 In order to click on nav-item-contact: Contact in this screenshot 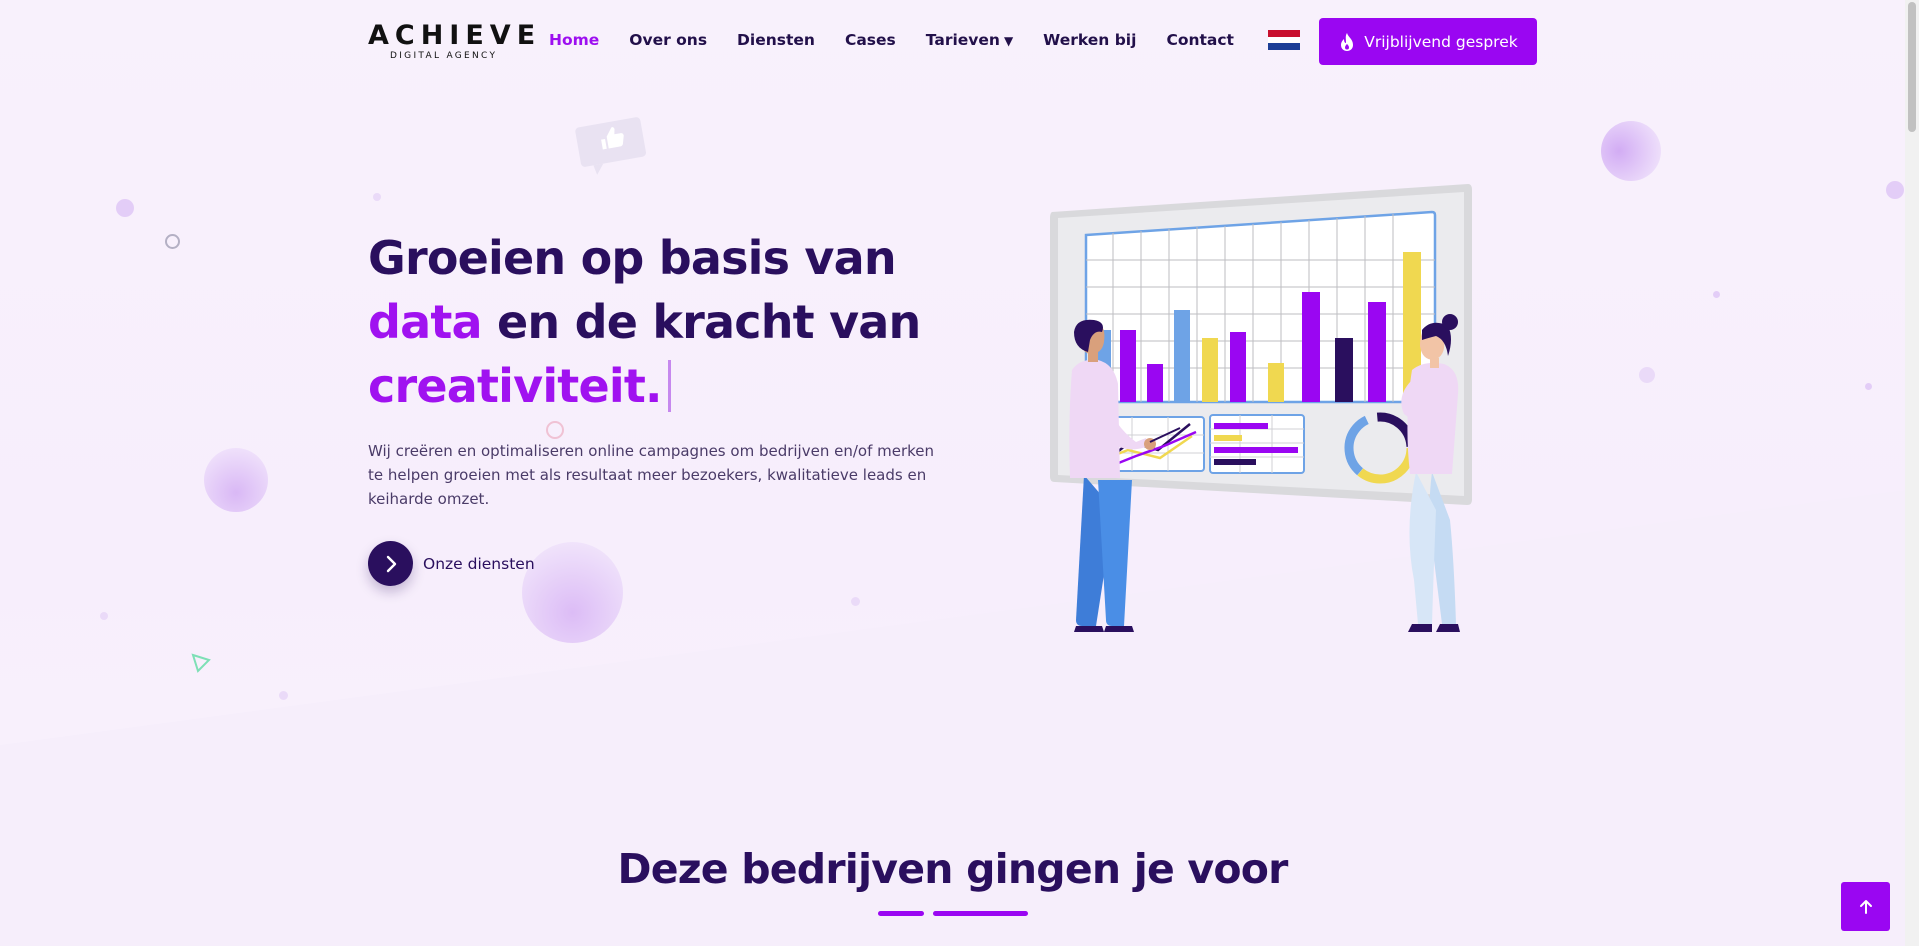, I will do `click(1200, 40)`.